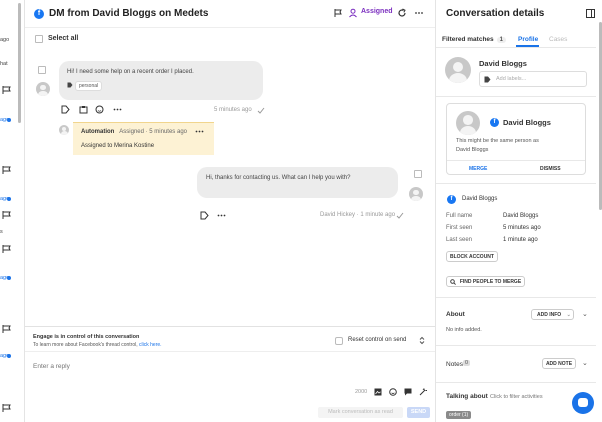 This screenshot has width=602, height=422. I want to click on conversation-title: DM from David Bloggs on Medets, so click(129, 13).